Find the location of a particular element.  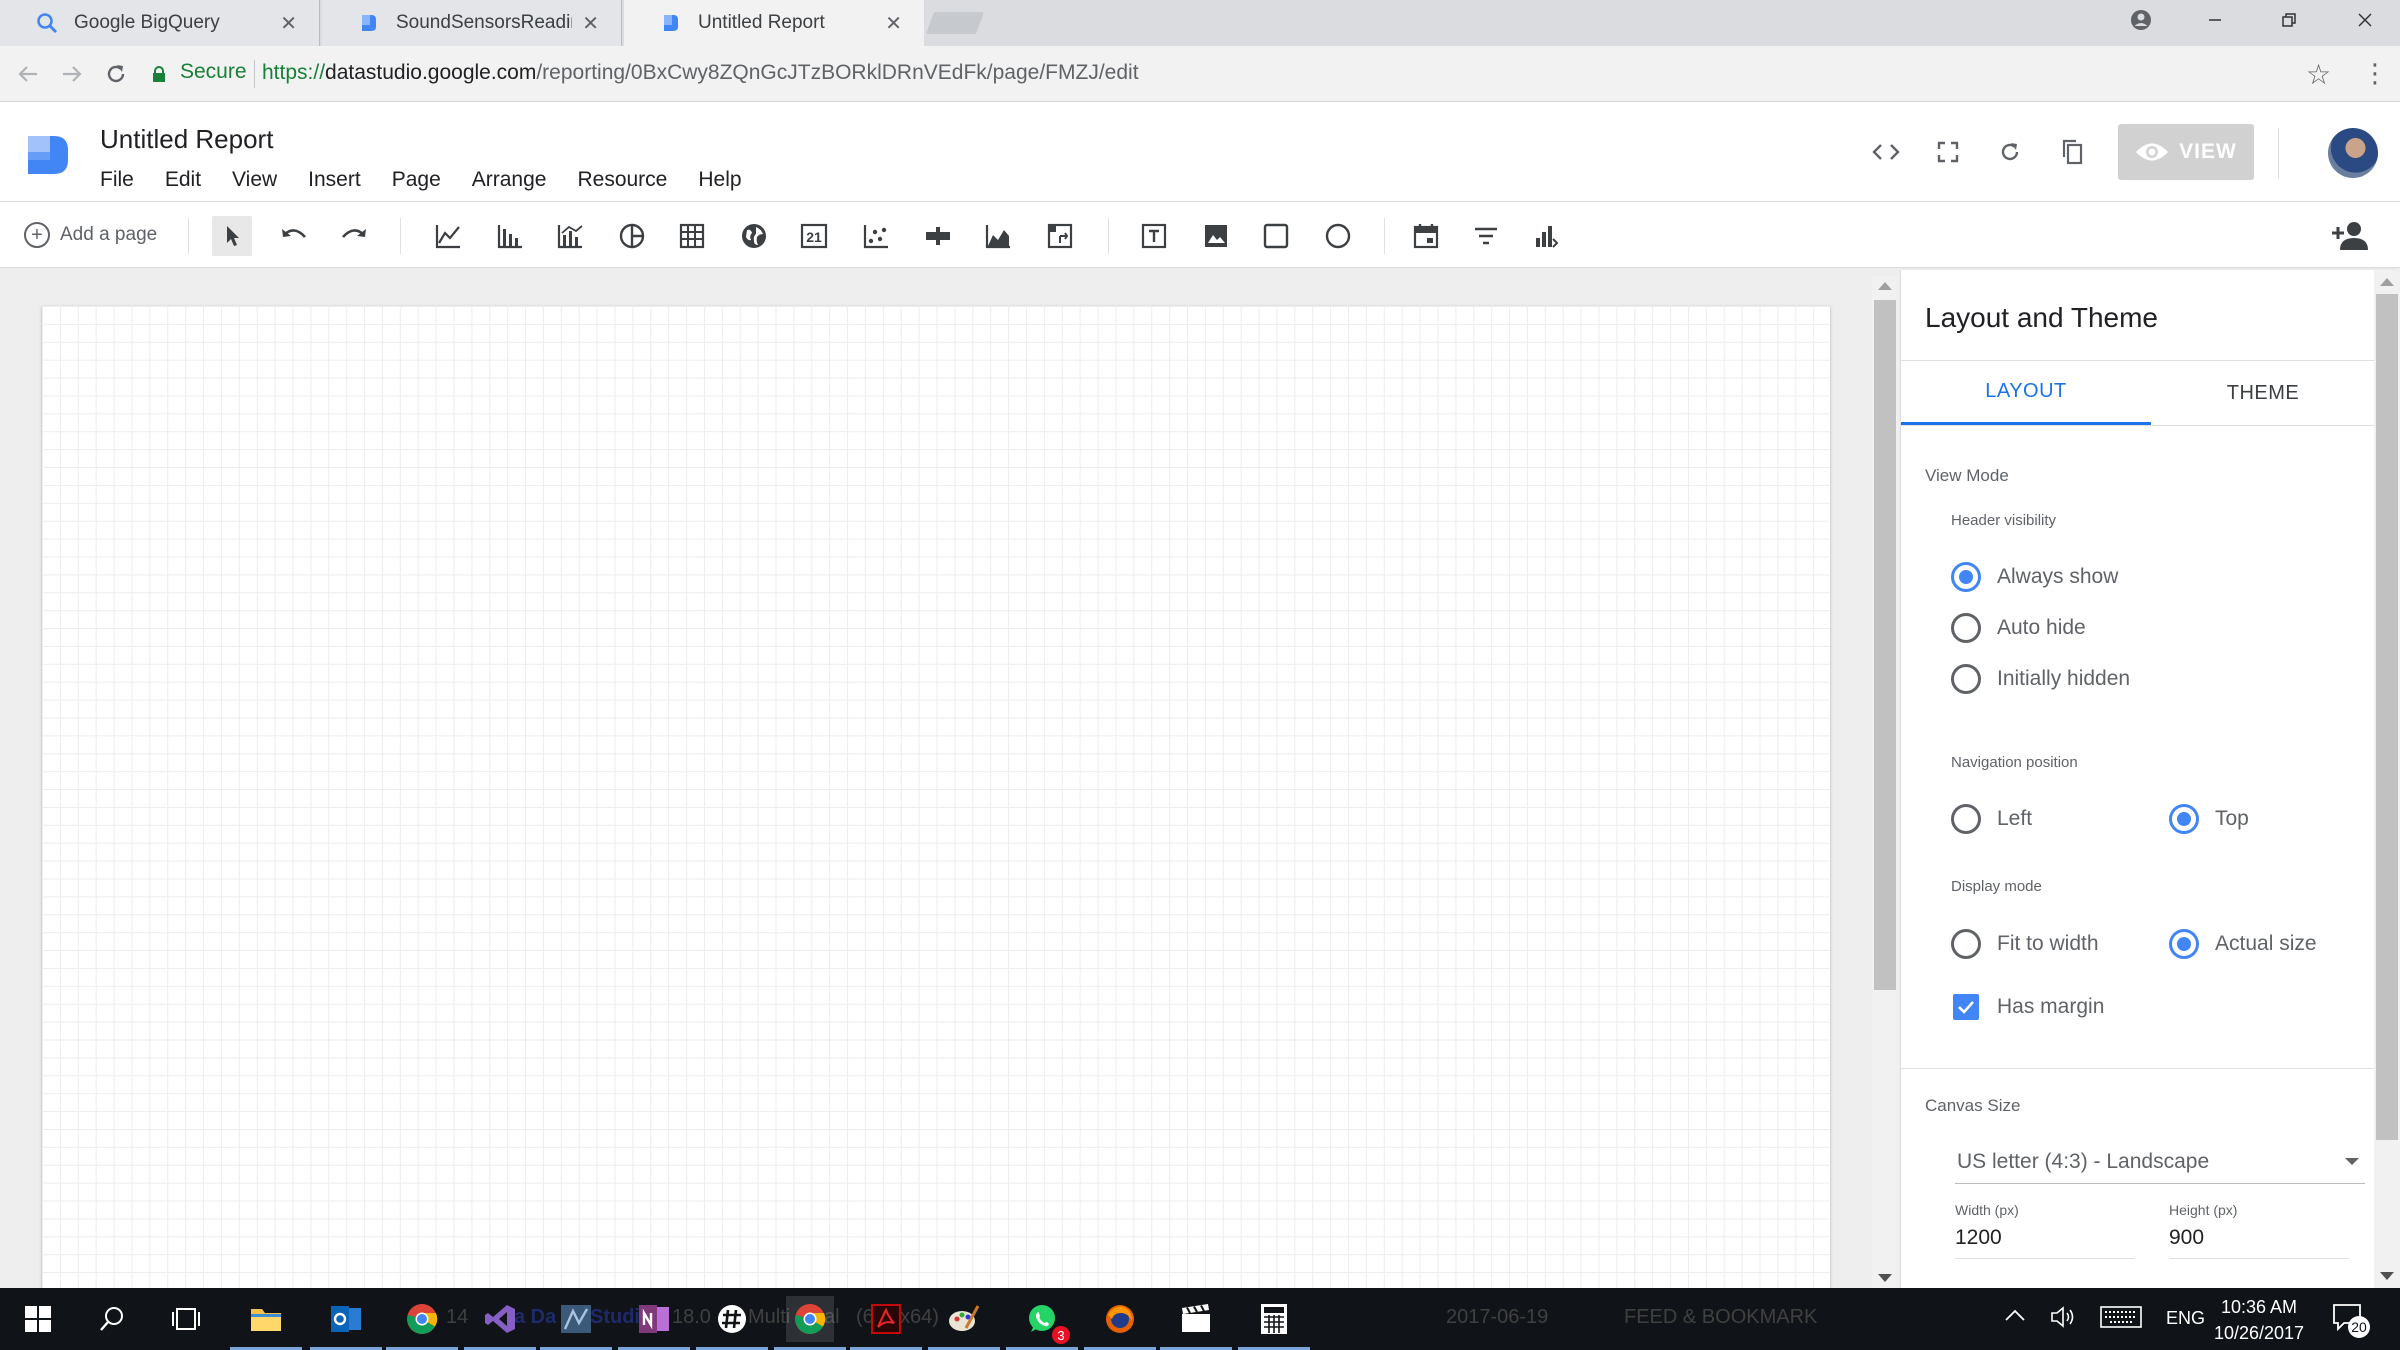

language-indicator: ENG is located at coordinates (2185, 1318).